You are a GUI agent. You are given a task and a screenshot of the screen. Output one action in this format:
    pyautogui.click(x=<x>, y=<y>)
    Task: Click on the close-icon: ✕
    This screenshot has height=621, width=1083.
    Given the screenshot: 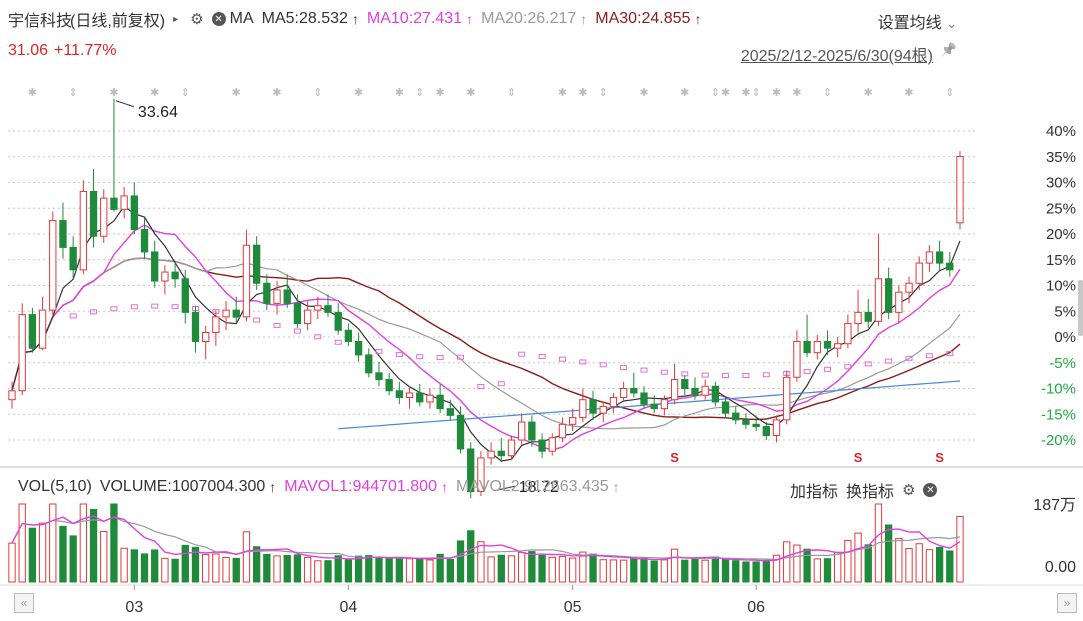 What is the action you would take?
    pyautogui.click(x=218, y=19)
    